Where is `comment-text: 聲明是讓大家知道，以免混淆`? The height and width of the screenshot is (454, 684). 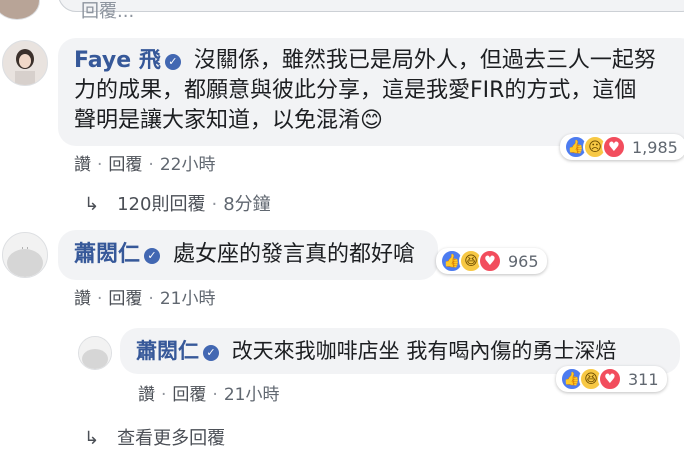 comment-text: 聲明是讓大家知道，以免混淆 is located at coordinates (217, 120).